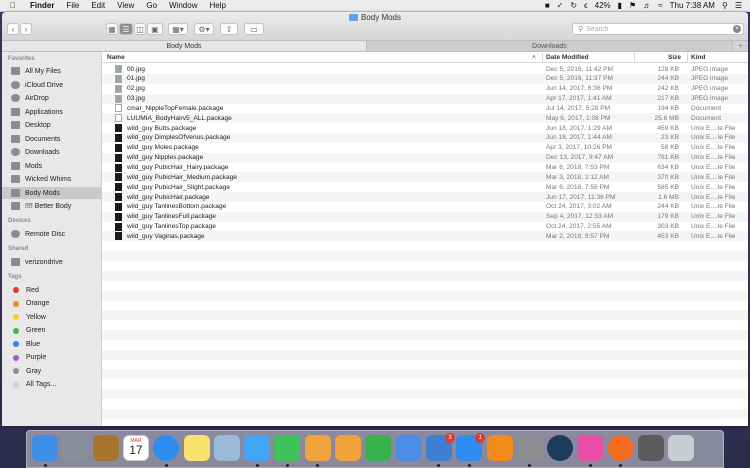 The image size is (750, 468). Describe the element at coordinates (692, 5) in the screenshot. I see `clock: Thu 7:38 AM` at that location.